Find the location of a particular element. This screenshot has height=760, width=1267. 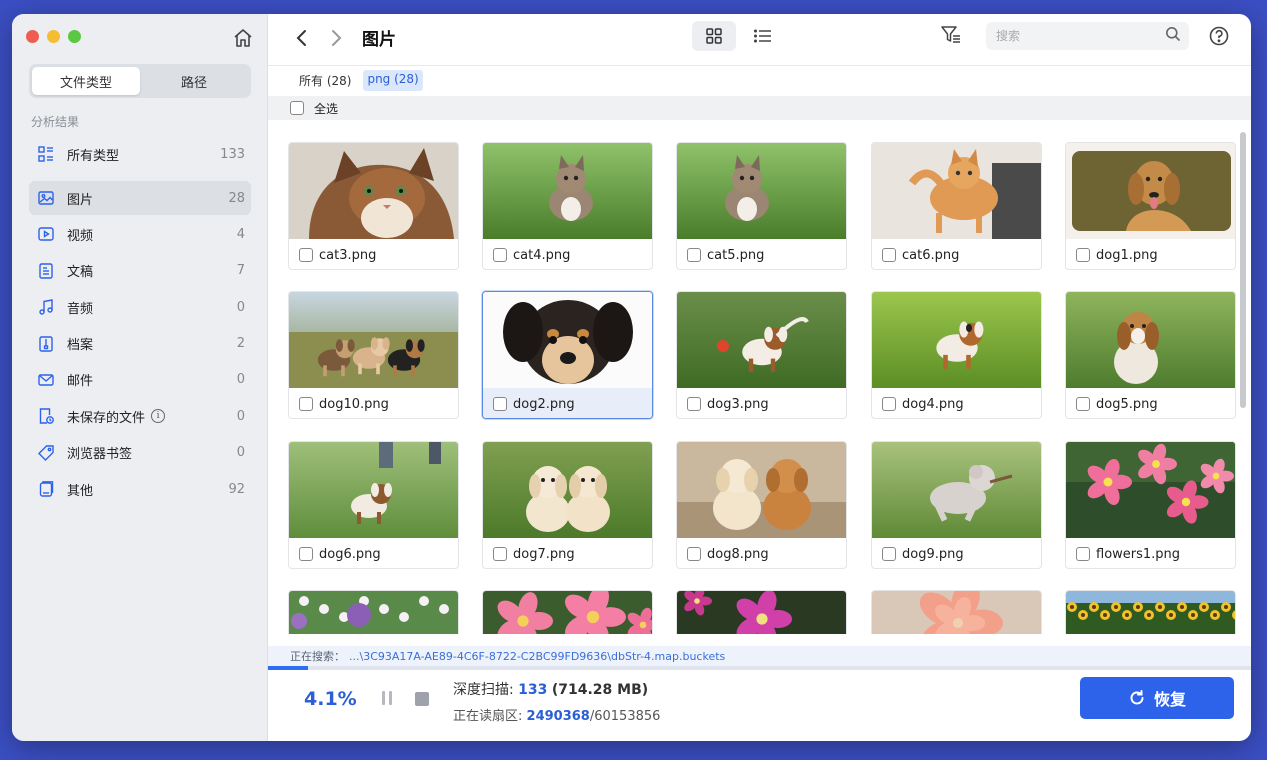

sector-read-total: /60153856 is located at coordinates (625, 716).